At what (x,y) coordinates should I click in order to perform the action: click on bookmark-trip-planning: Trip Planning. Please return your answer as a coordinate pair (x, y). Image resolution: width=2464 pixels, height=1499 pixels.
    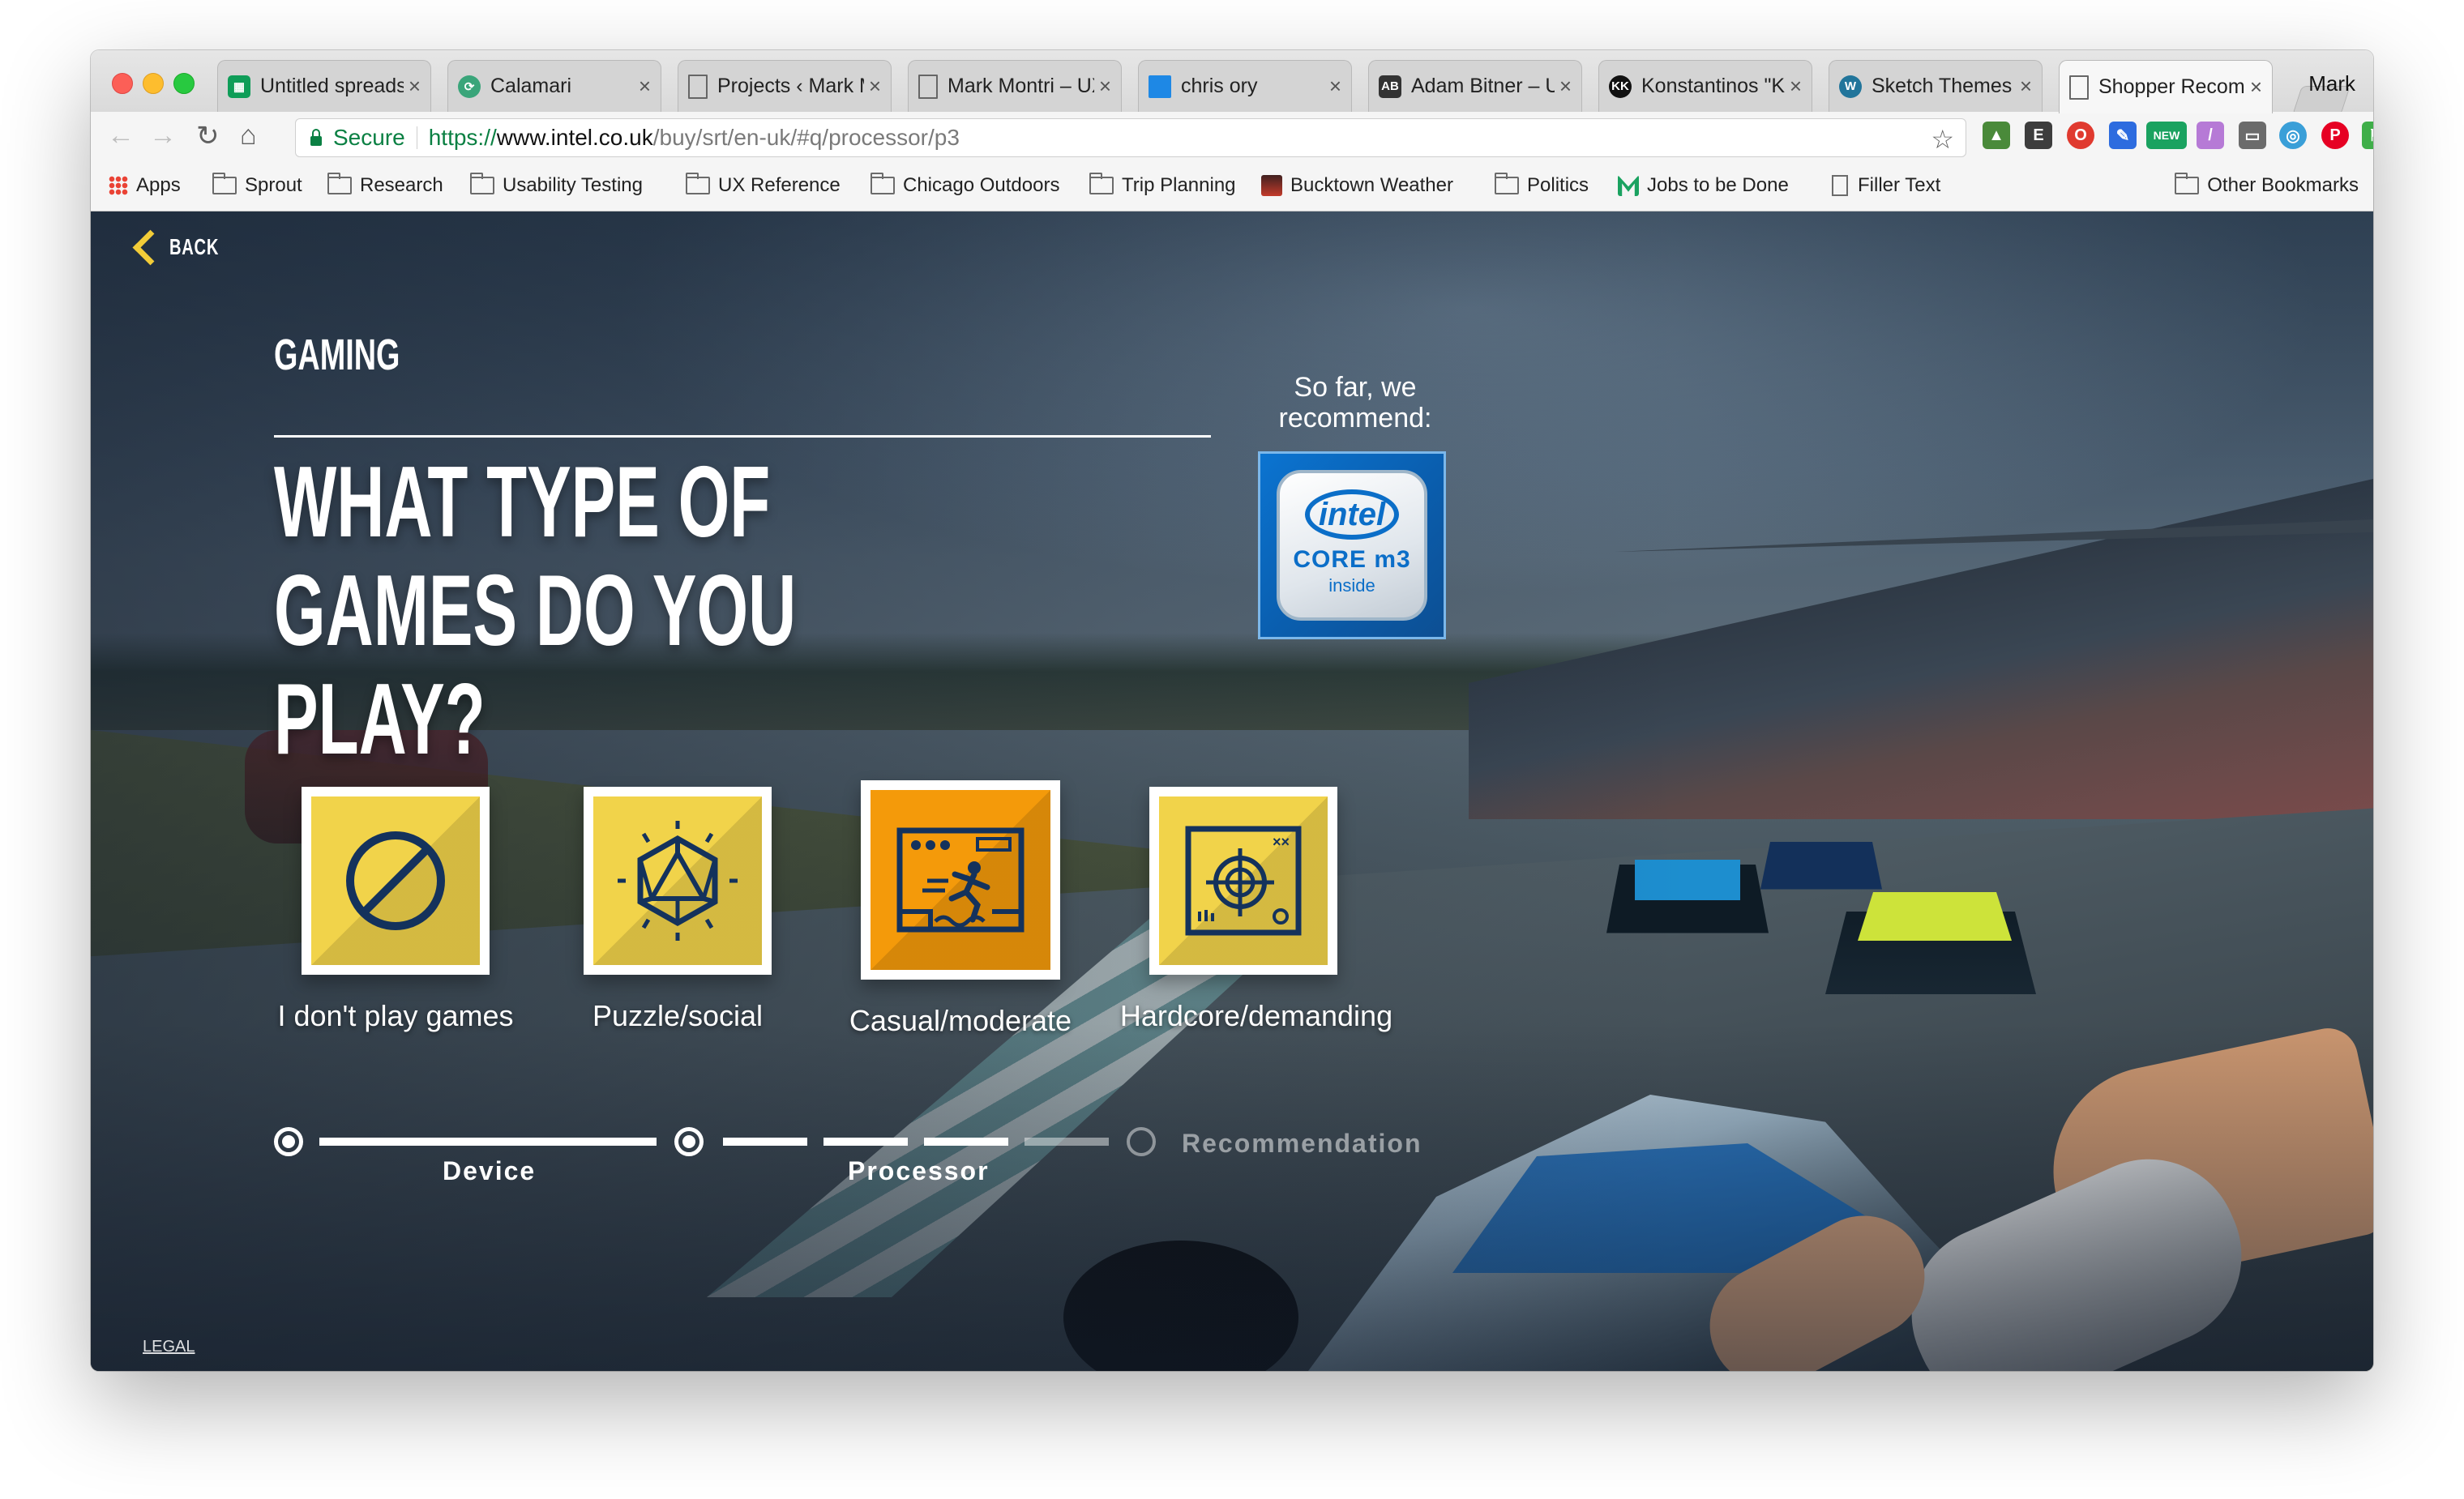
    Looking at the image, I should click on (1162, 185).